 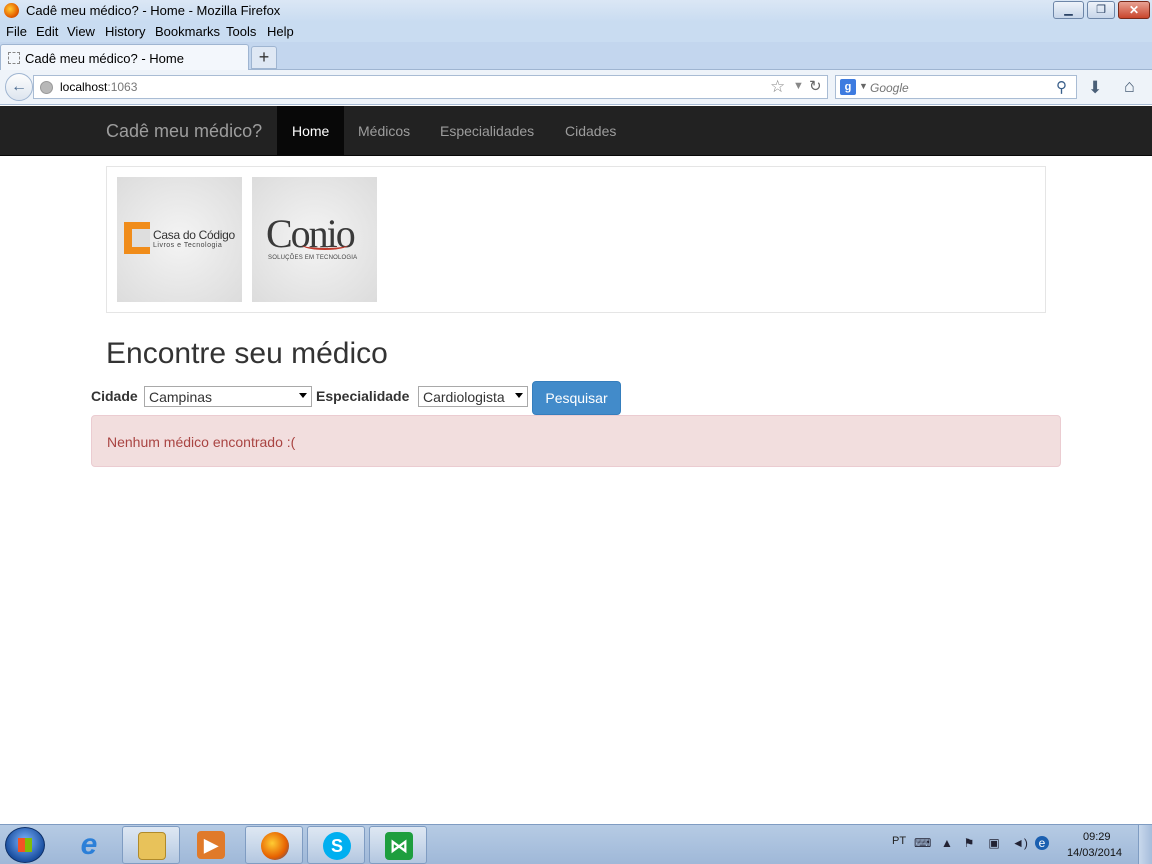 What do you see at coordinates (994, 843) in the screenshot?
I see `network-icon: ▣` at bounding box center [994, 843].